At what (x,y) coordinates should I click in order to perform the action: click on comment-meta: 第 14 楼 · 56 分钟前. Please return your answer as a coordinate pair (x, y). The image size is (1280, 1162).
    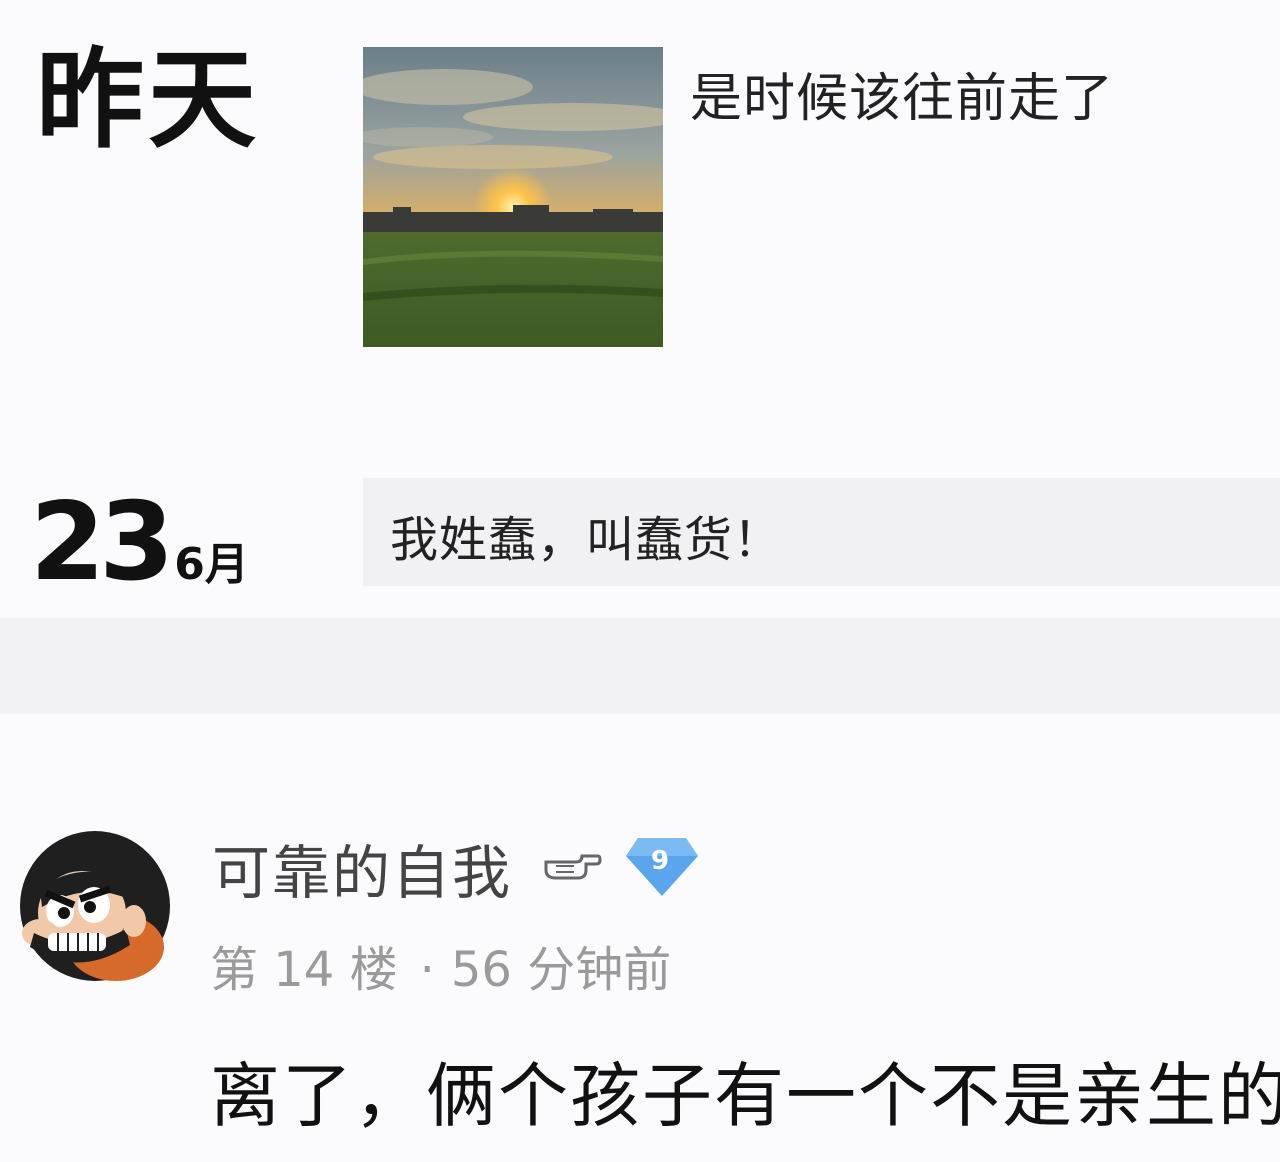
    Looking at the image, I should click on (440, 965).